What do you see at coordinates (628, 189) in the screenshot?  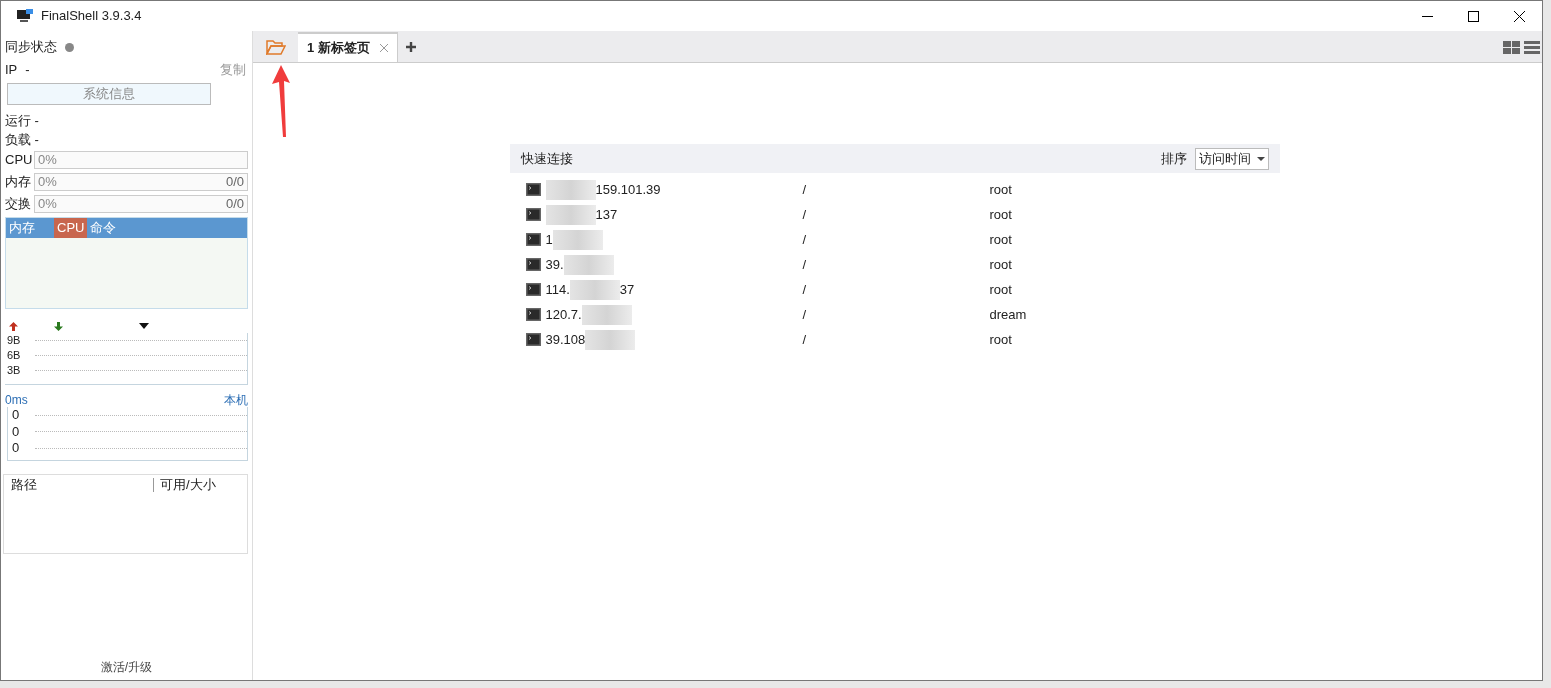 I see `host-address: 159.101.39` at bounding box center [628, 189].